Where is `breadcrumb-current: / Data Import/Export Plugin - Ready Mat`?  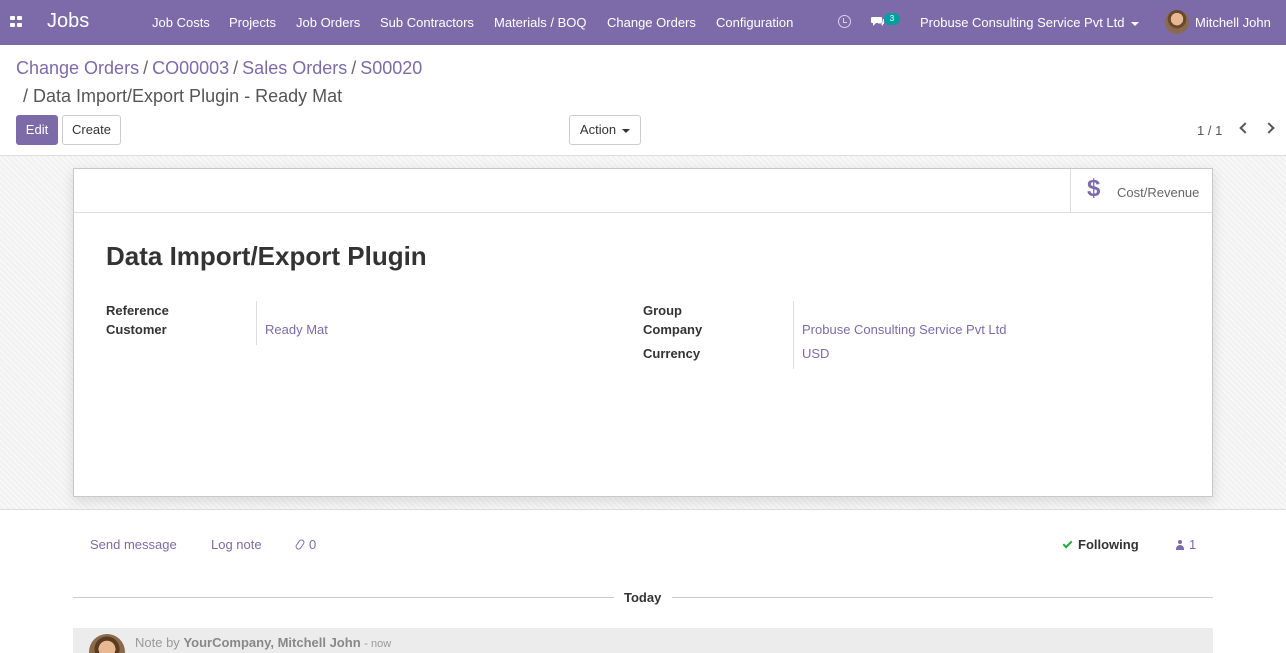
breadcrumb-current: / Data Import/Export Plugin - Ready Mat is located at coordinates (183, 96).